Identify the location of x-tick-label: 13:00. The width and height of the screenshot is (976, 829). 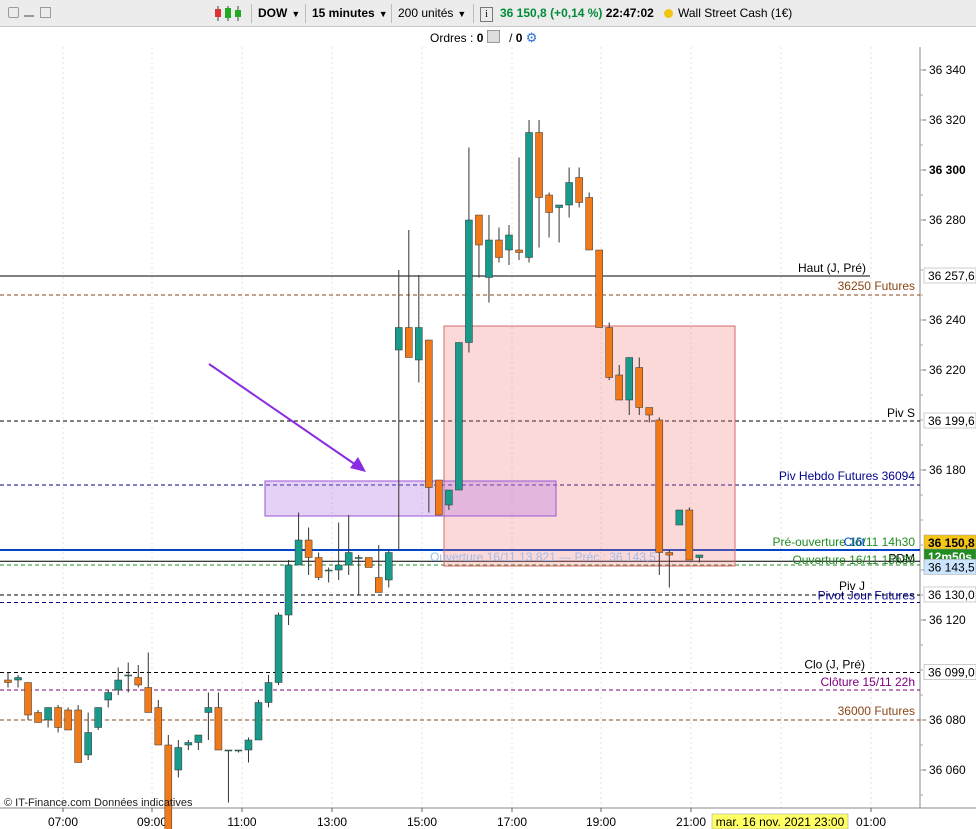
(332, 822).